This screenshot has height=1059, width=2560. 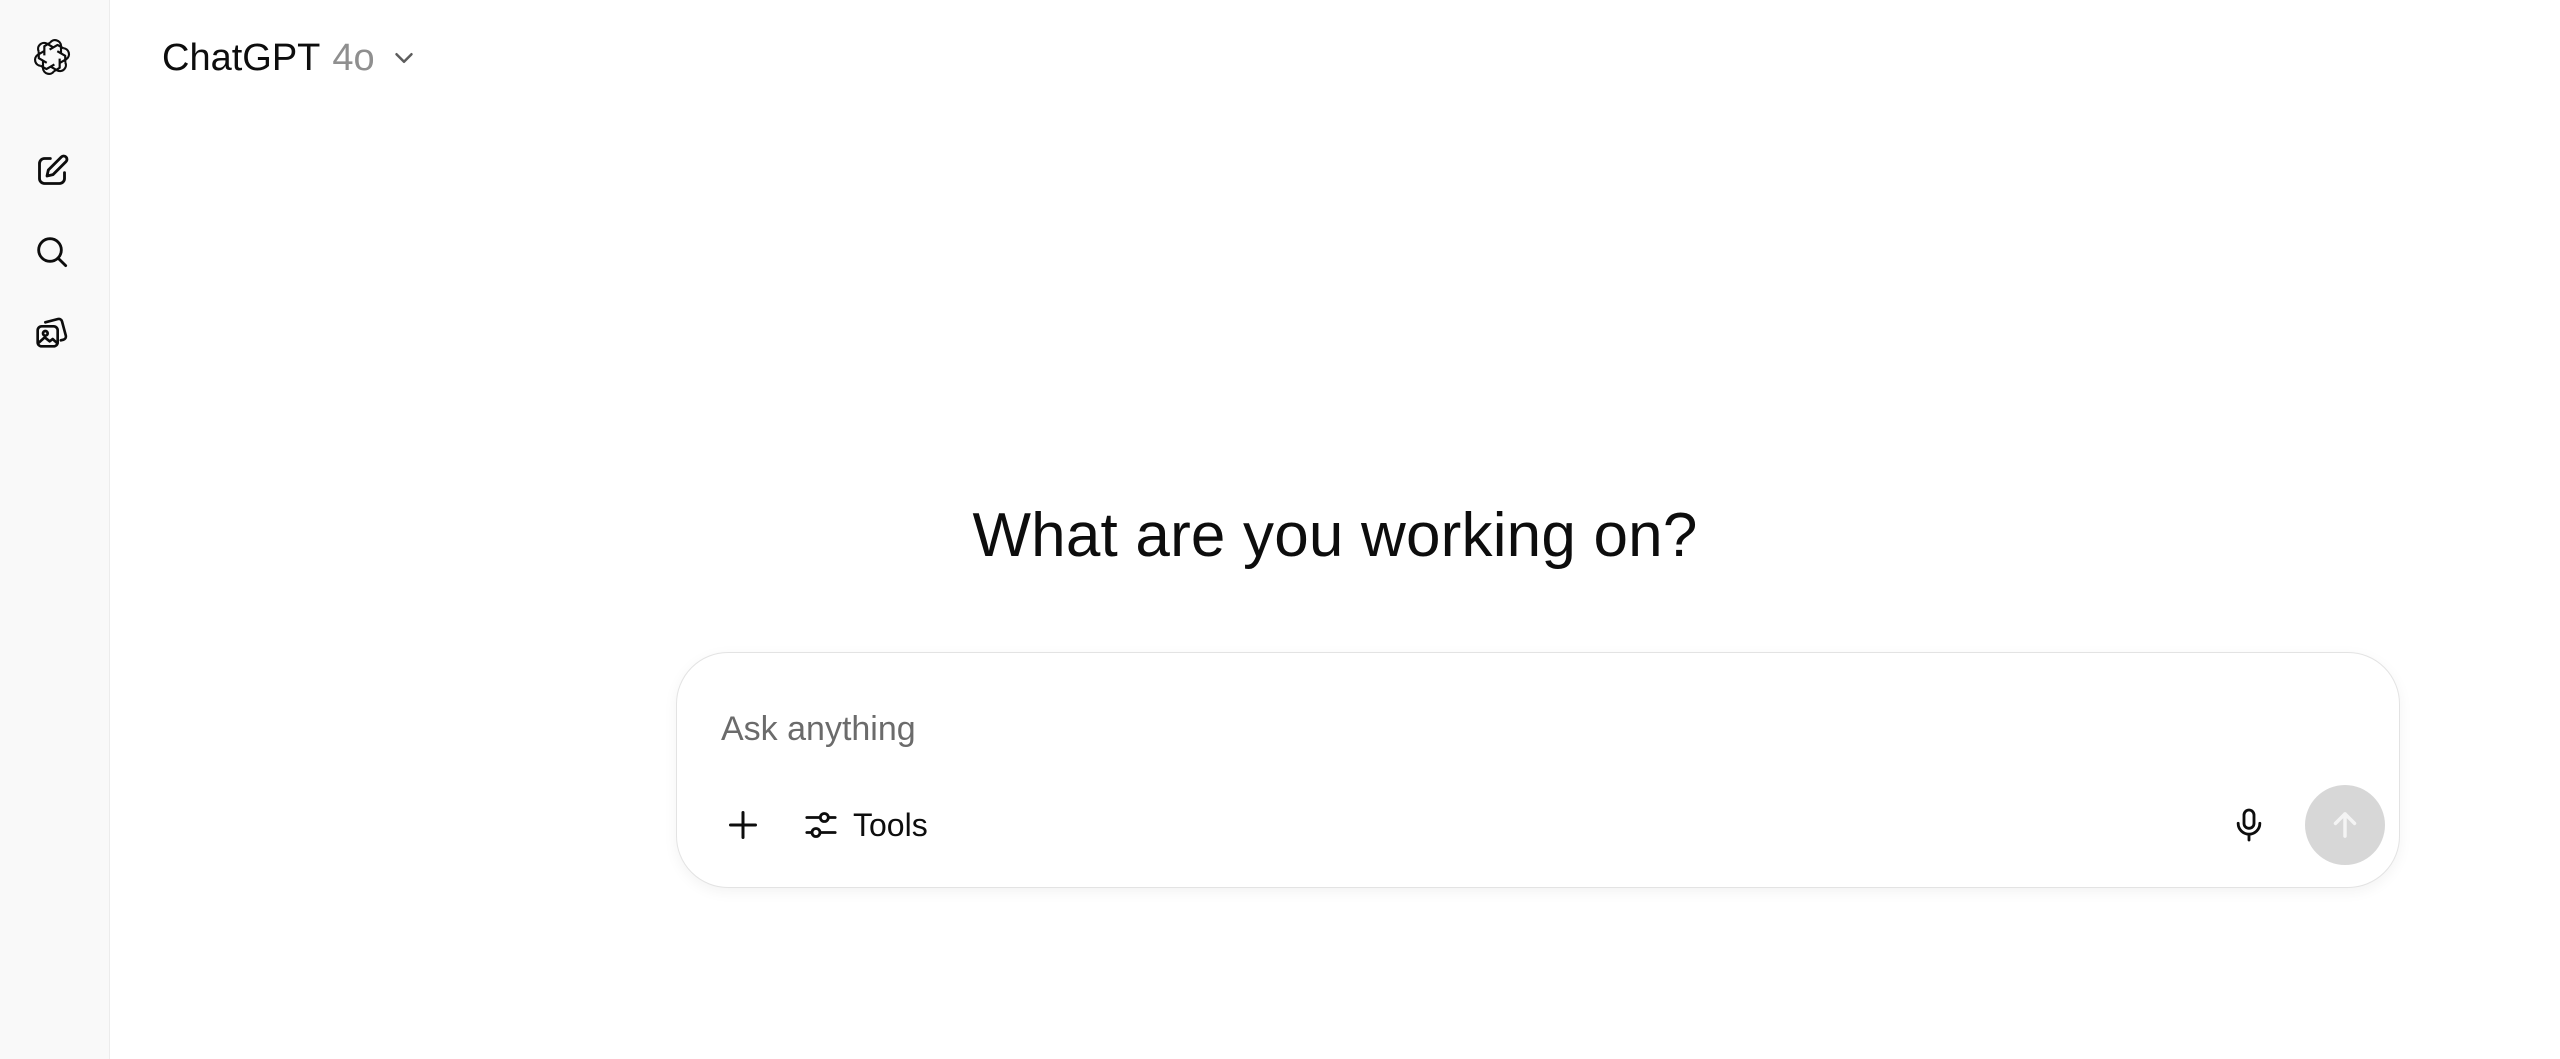 I want to click on search-chats-button, so click(x=52, y=254).